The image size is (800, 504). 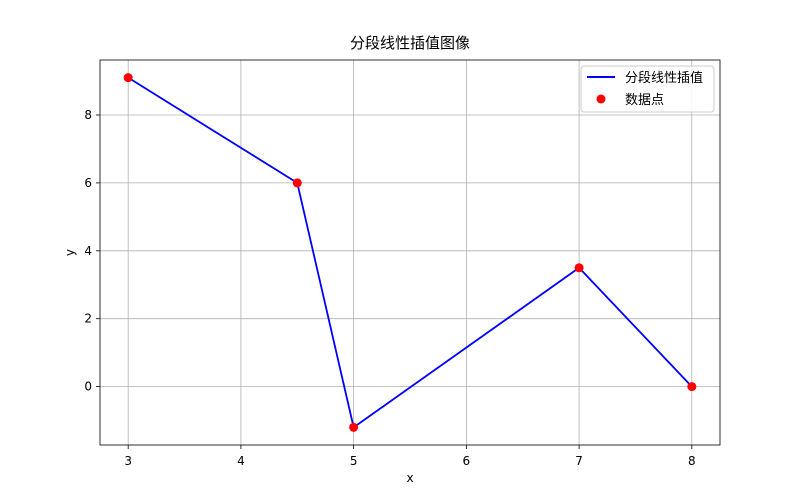 I want to click on y-tick-label: 4, so click(x=88, y=251).